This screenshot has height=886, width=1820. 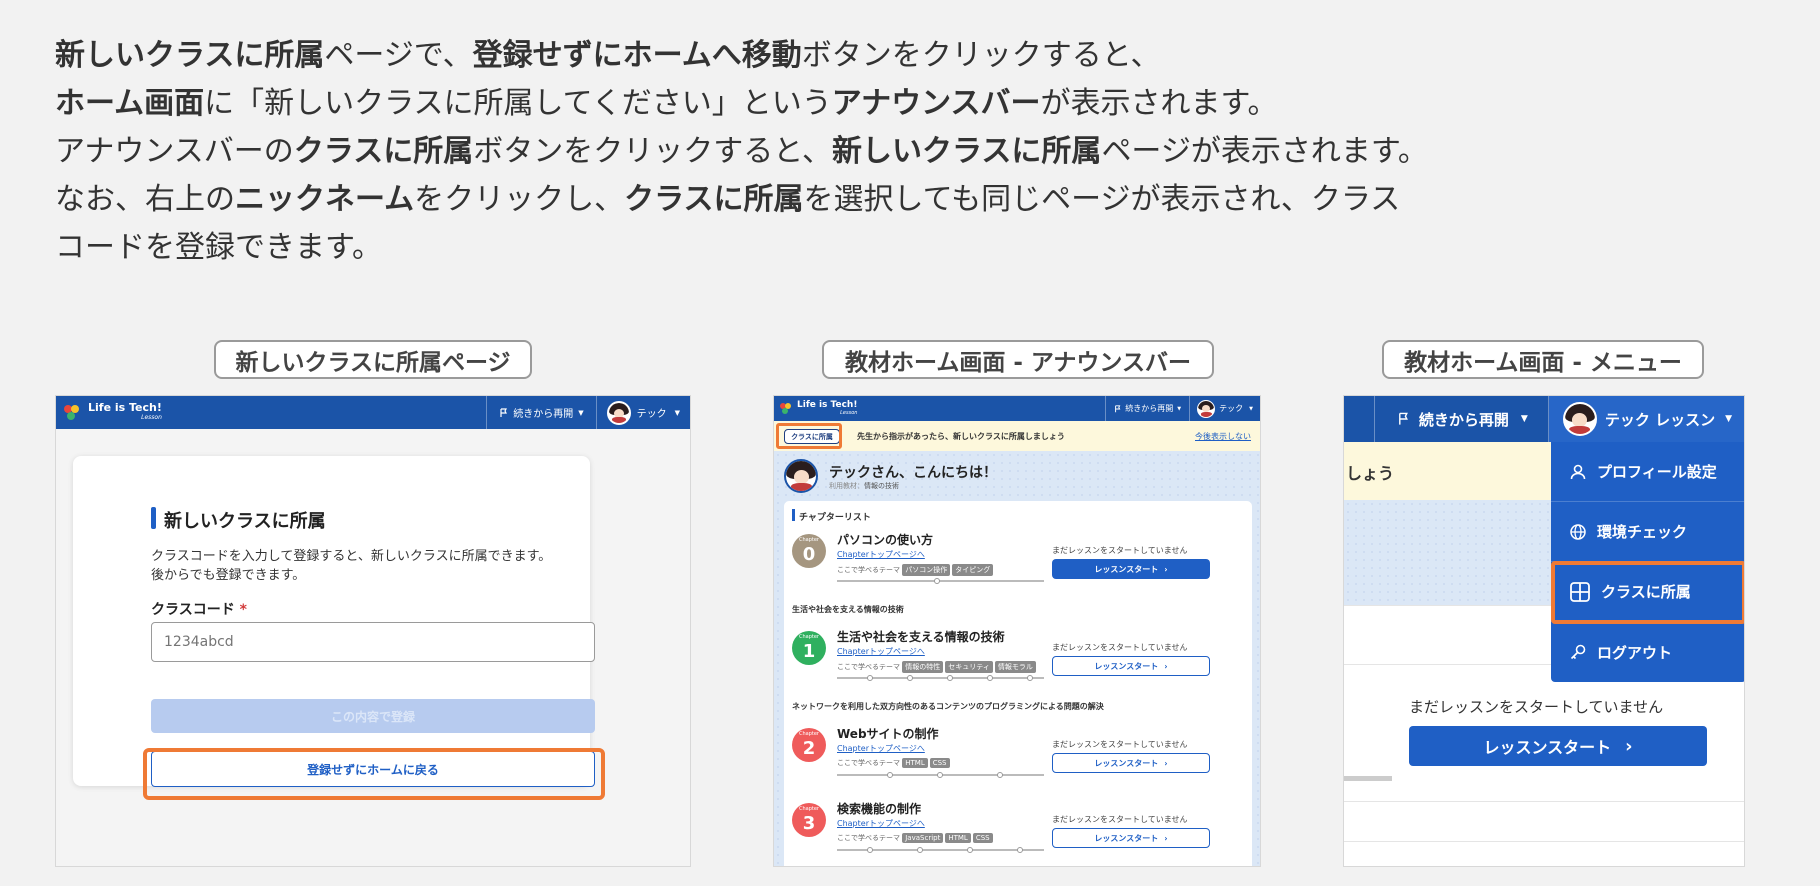 I want to click on class-code-label-text: クラスコード, so click(x=193, y=610).